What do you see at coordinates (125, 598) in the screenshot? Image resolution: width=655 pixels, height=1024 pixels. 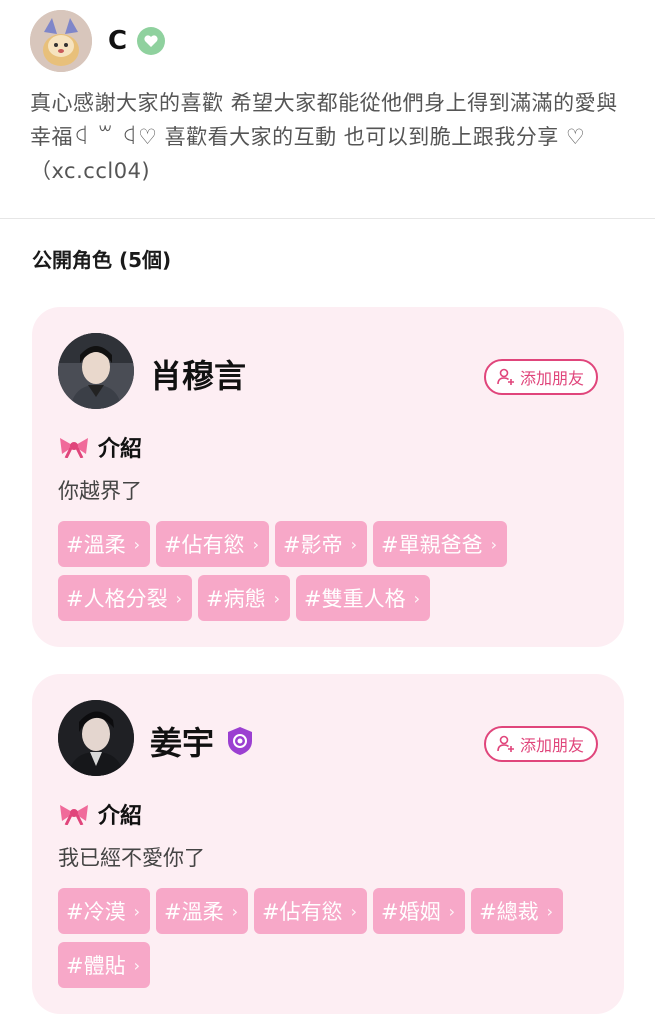 I see `tag: #人格分裂 ›` at bounding box center [125, 598].